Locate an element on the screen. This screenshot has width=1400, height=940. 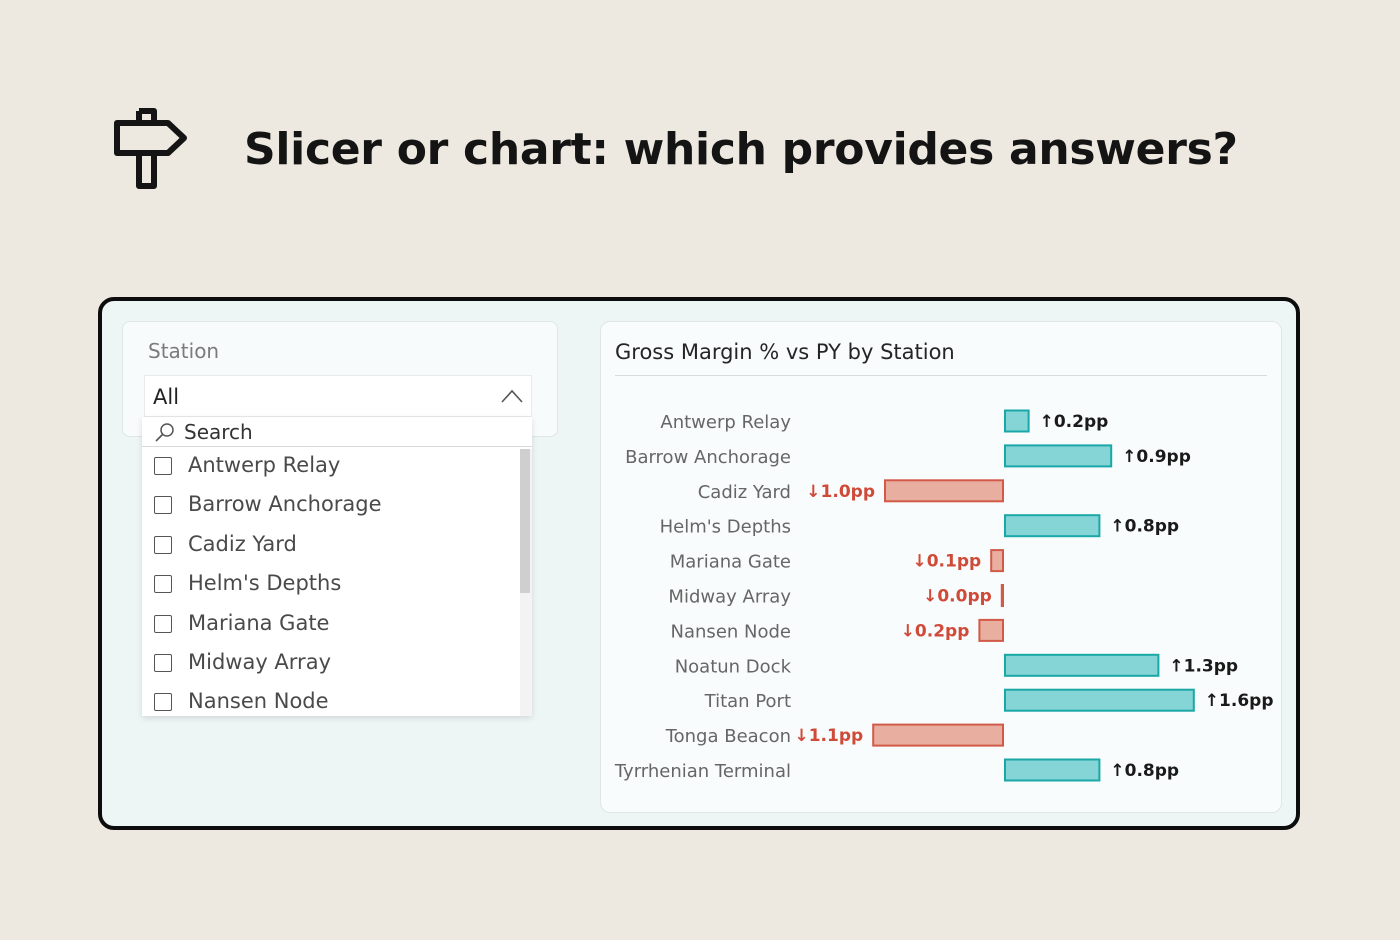
slicer-item-mariana-gate: Mariana Gate is located at coordinates (331, 626).